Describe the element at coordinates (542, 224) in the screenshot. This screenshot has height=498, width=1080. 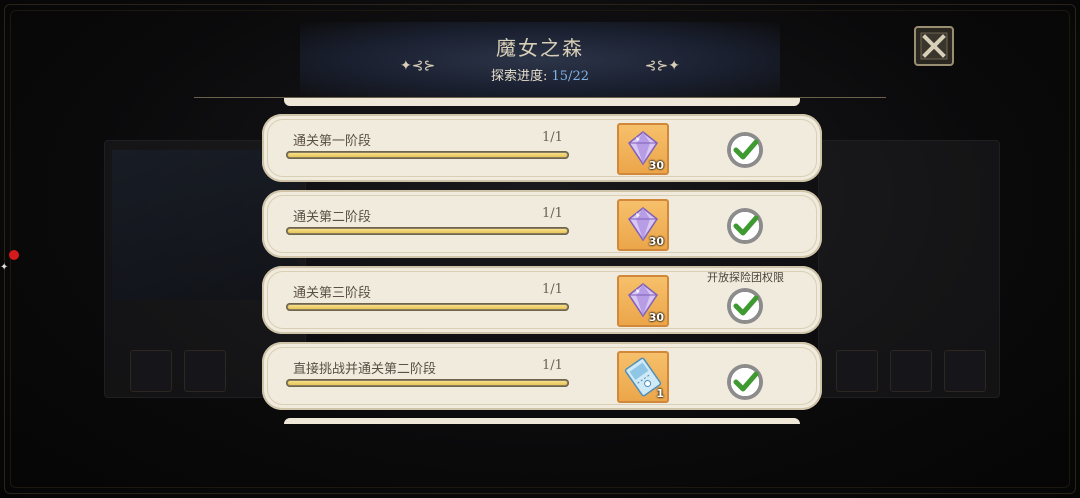
I see `task-card: 通关第二阶段 1/1 30` at that location.